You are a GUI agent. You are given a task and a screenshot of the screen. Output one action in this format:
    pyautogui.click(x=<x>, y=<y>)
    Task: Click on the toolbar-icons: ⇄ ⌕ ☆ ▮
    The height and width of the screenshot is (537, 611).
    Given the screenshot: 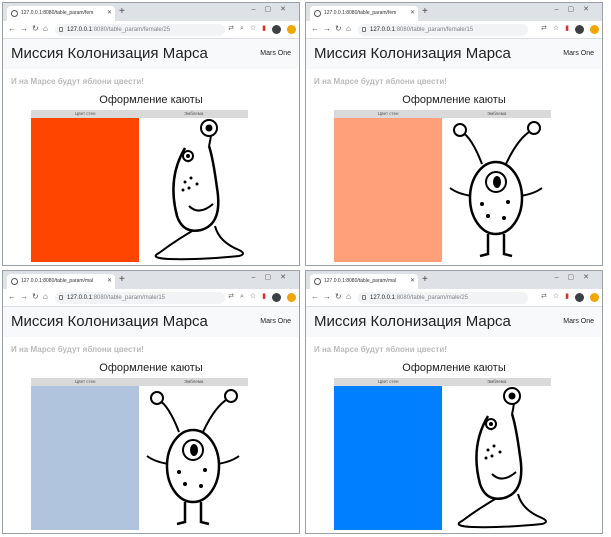 What is the action you would take?
    pyautogui.click(x=262, y=29)
    